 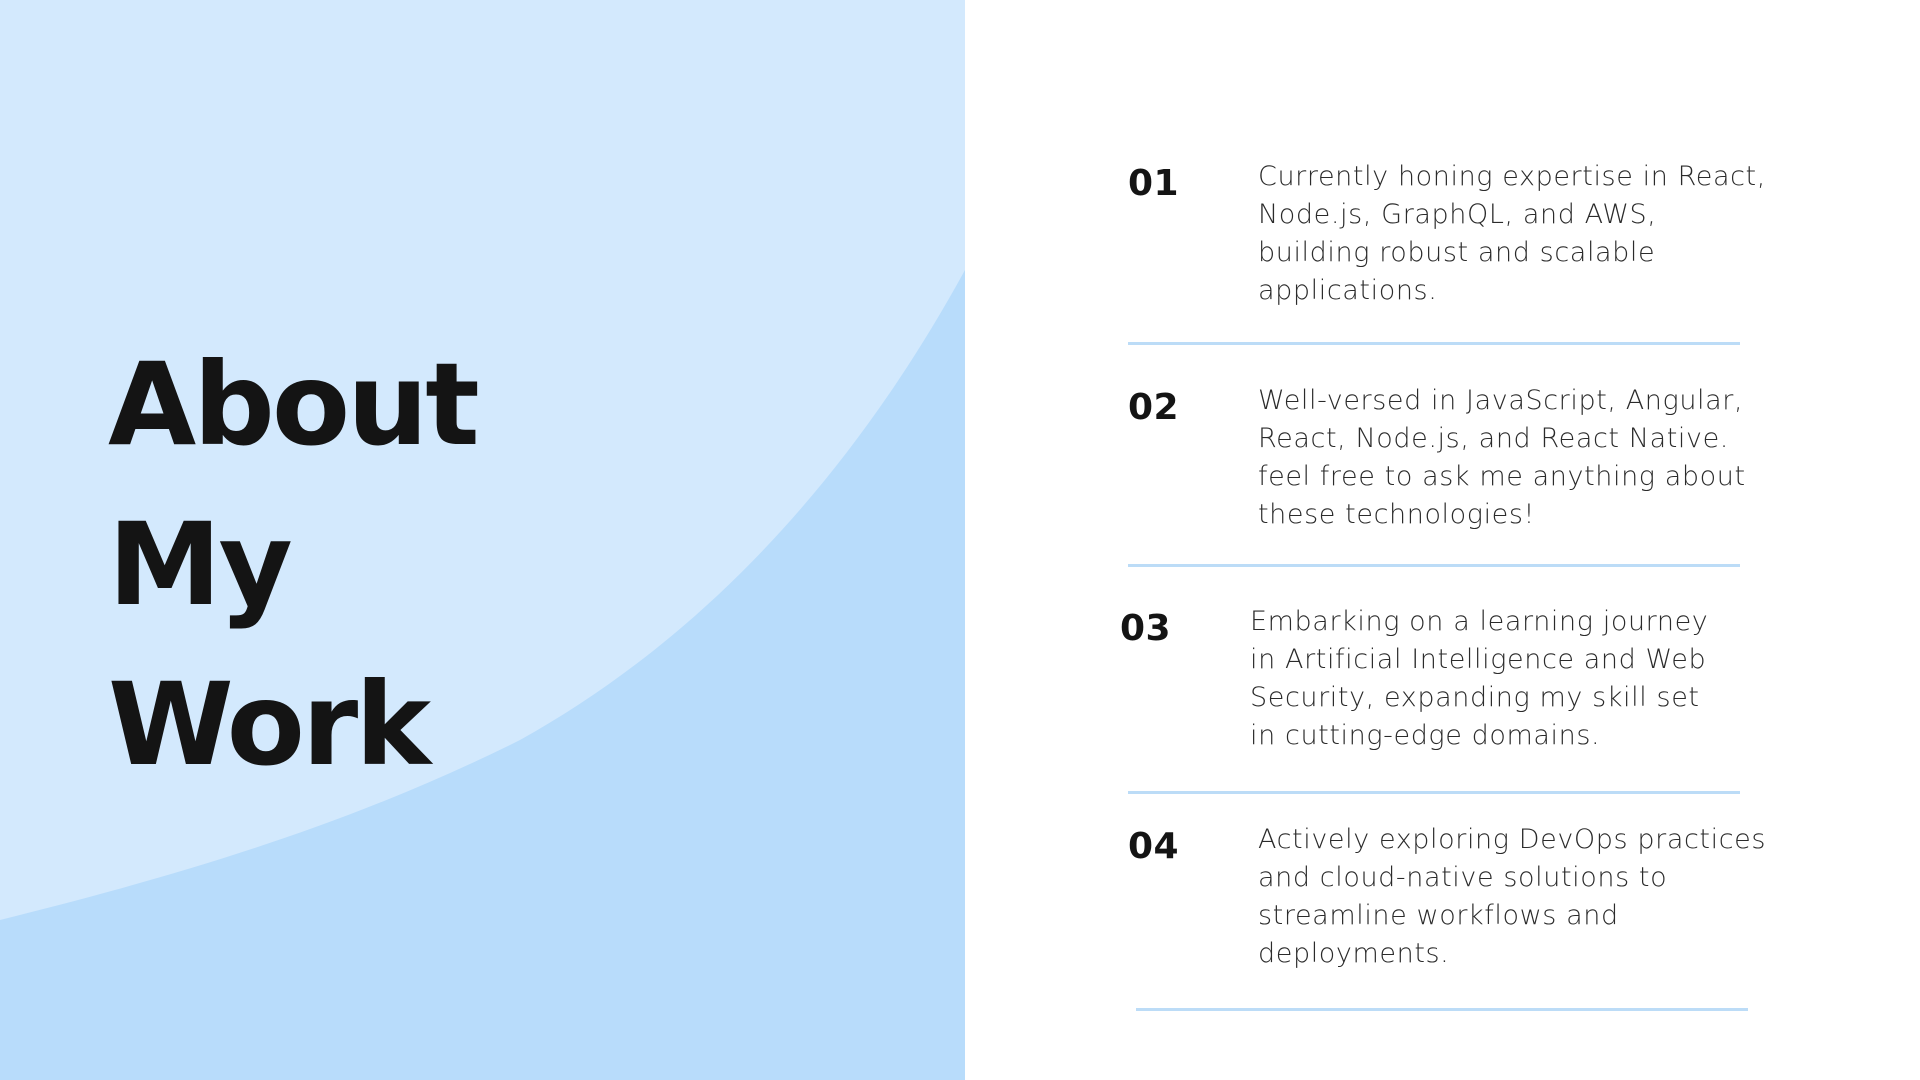 I want to click on item-number-04: 04, so click(x=1154, y=846).